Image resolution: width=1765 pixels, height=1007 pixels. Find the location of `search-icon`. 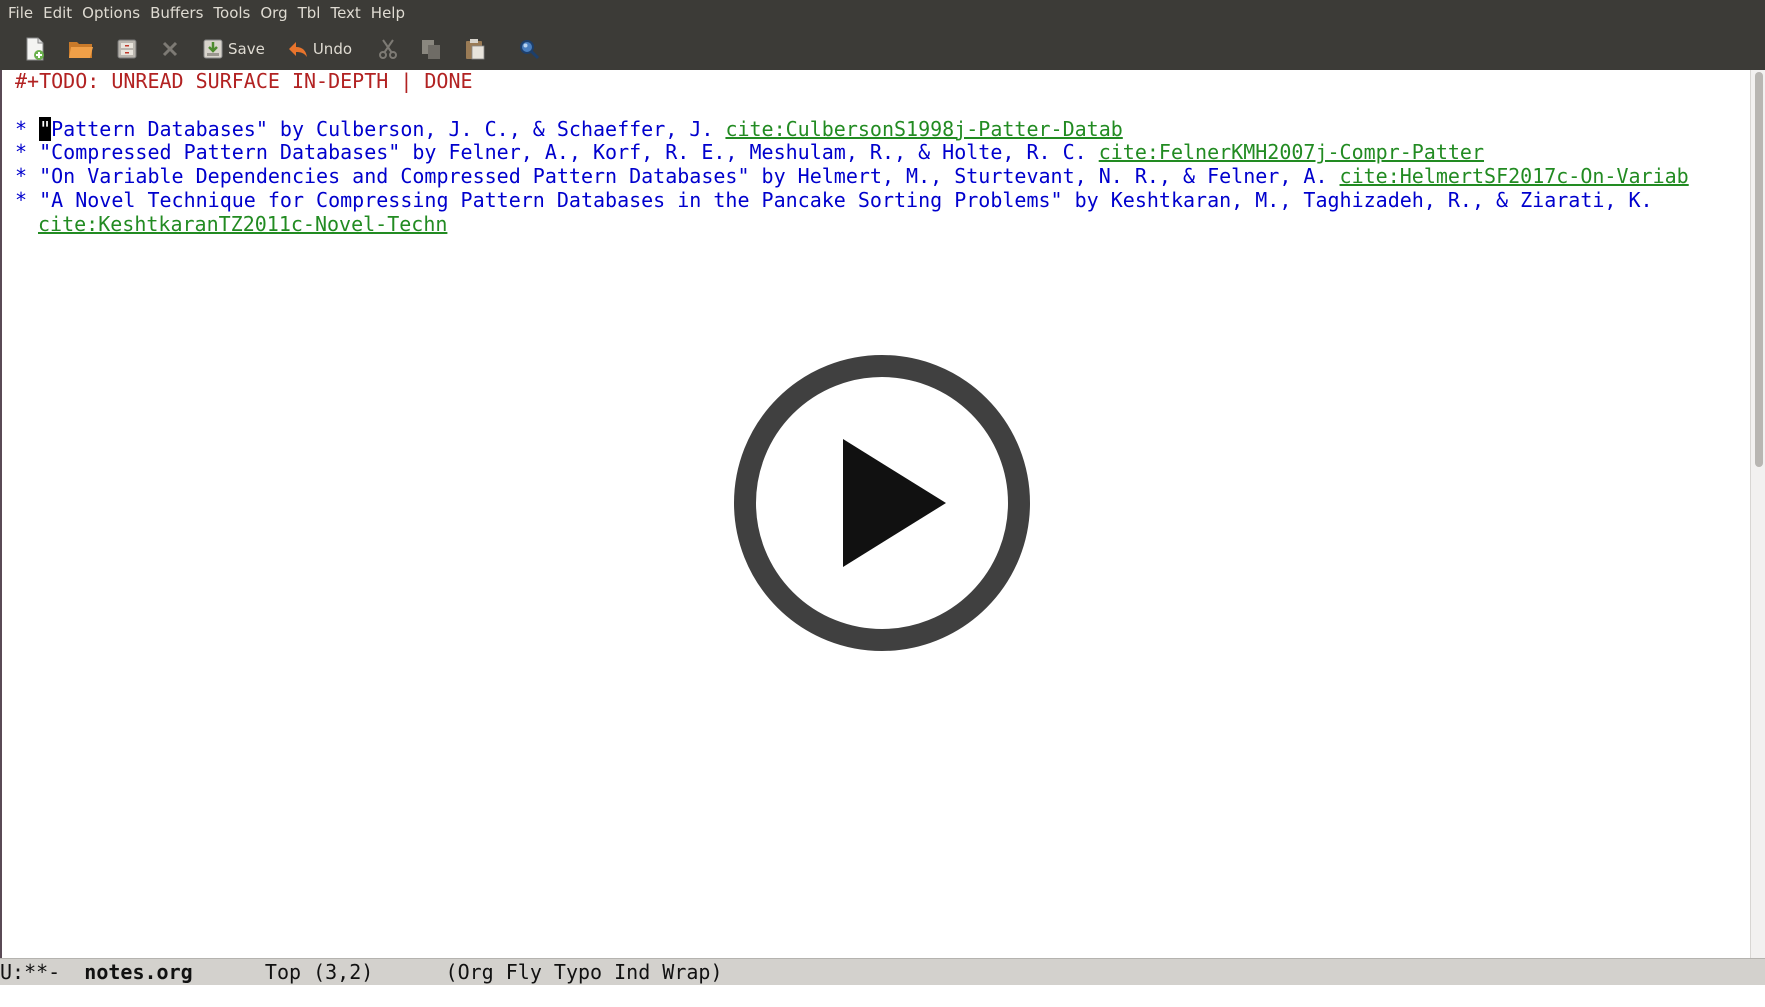

search-icon is located at coordinates (530, 49).